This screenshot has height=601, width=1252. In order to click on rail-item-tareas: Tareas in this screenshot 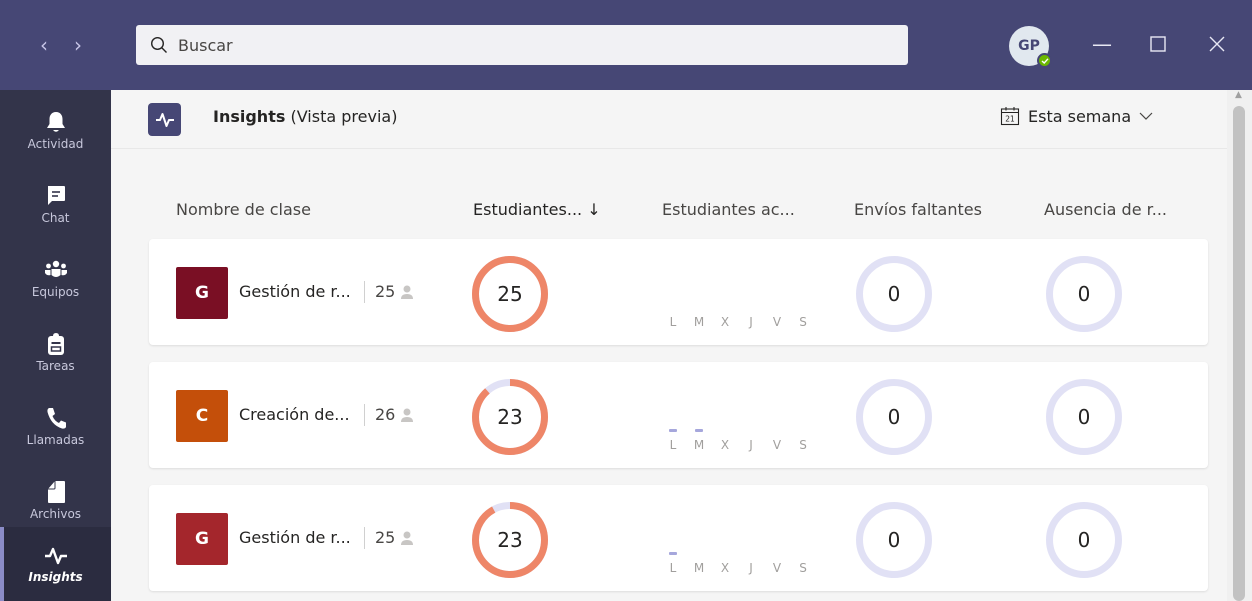, I will do `click(55, 352)`.